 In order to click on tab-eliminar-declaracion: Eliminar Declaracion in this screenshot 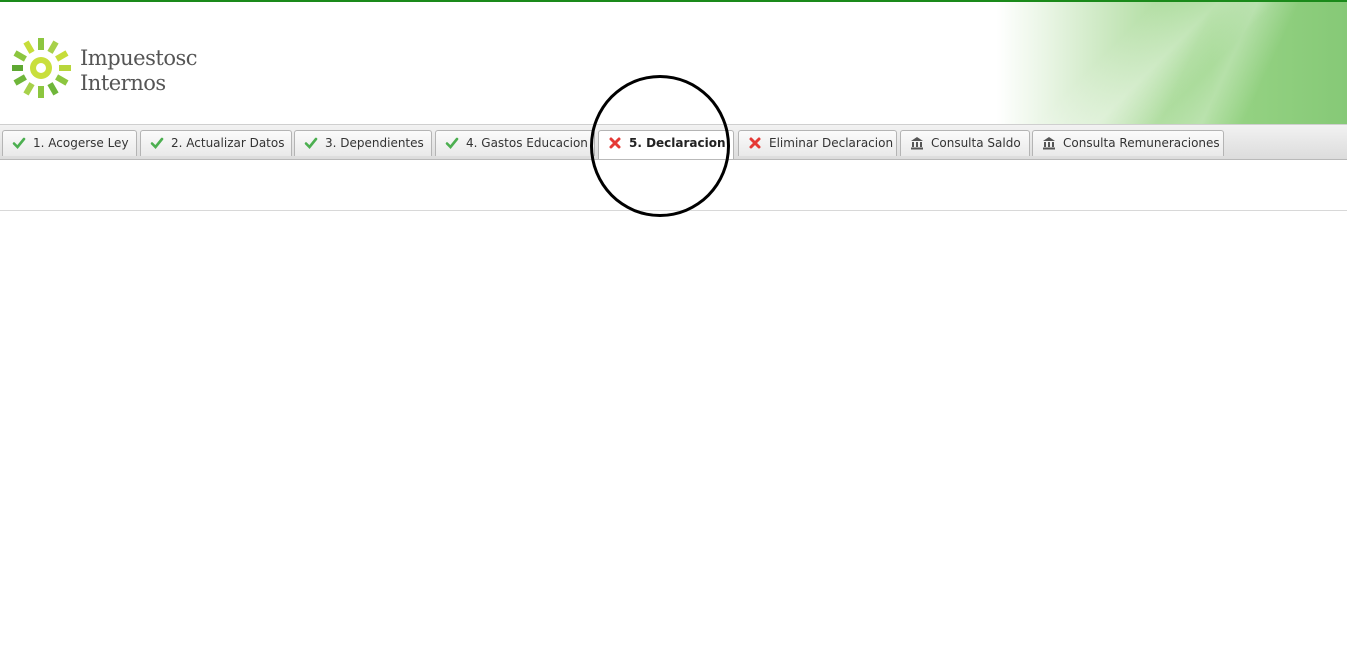, I will do `click(817, 143)`.